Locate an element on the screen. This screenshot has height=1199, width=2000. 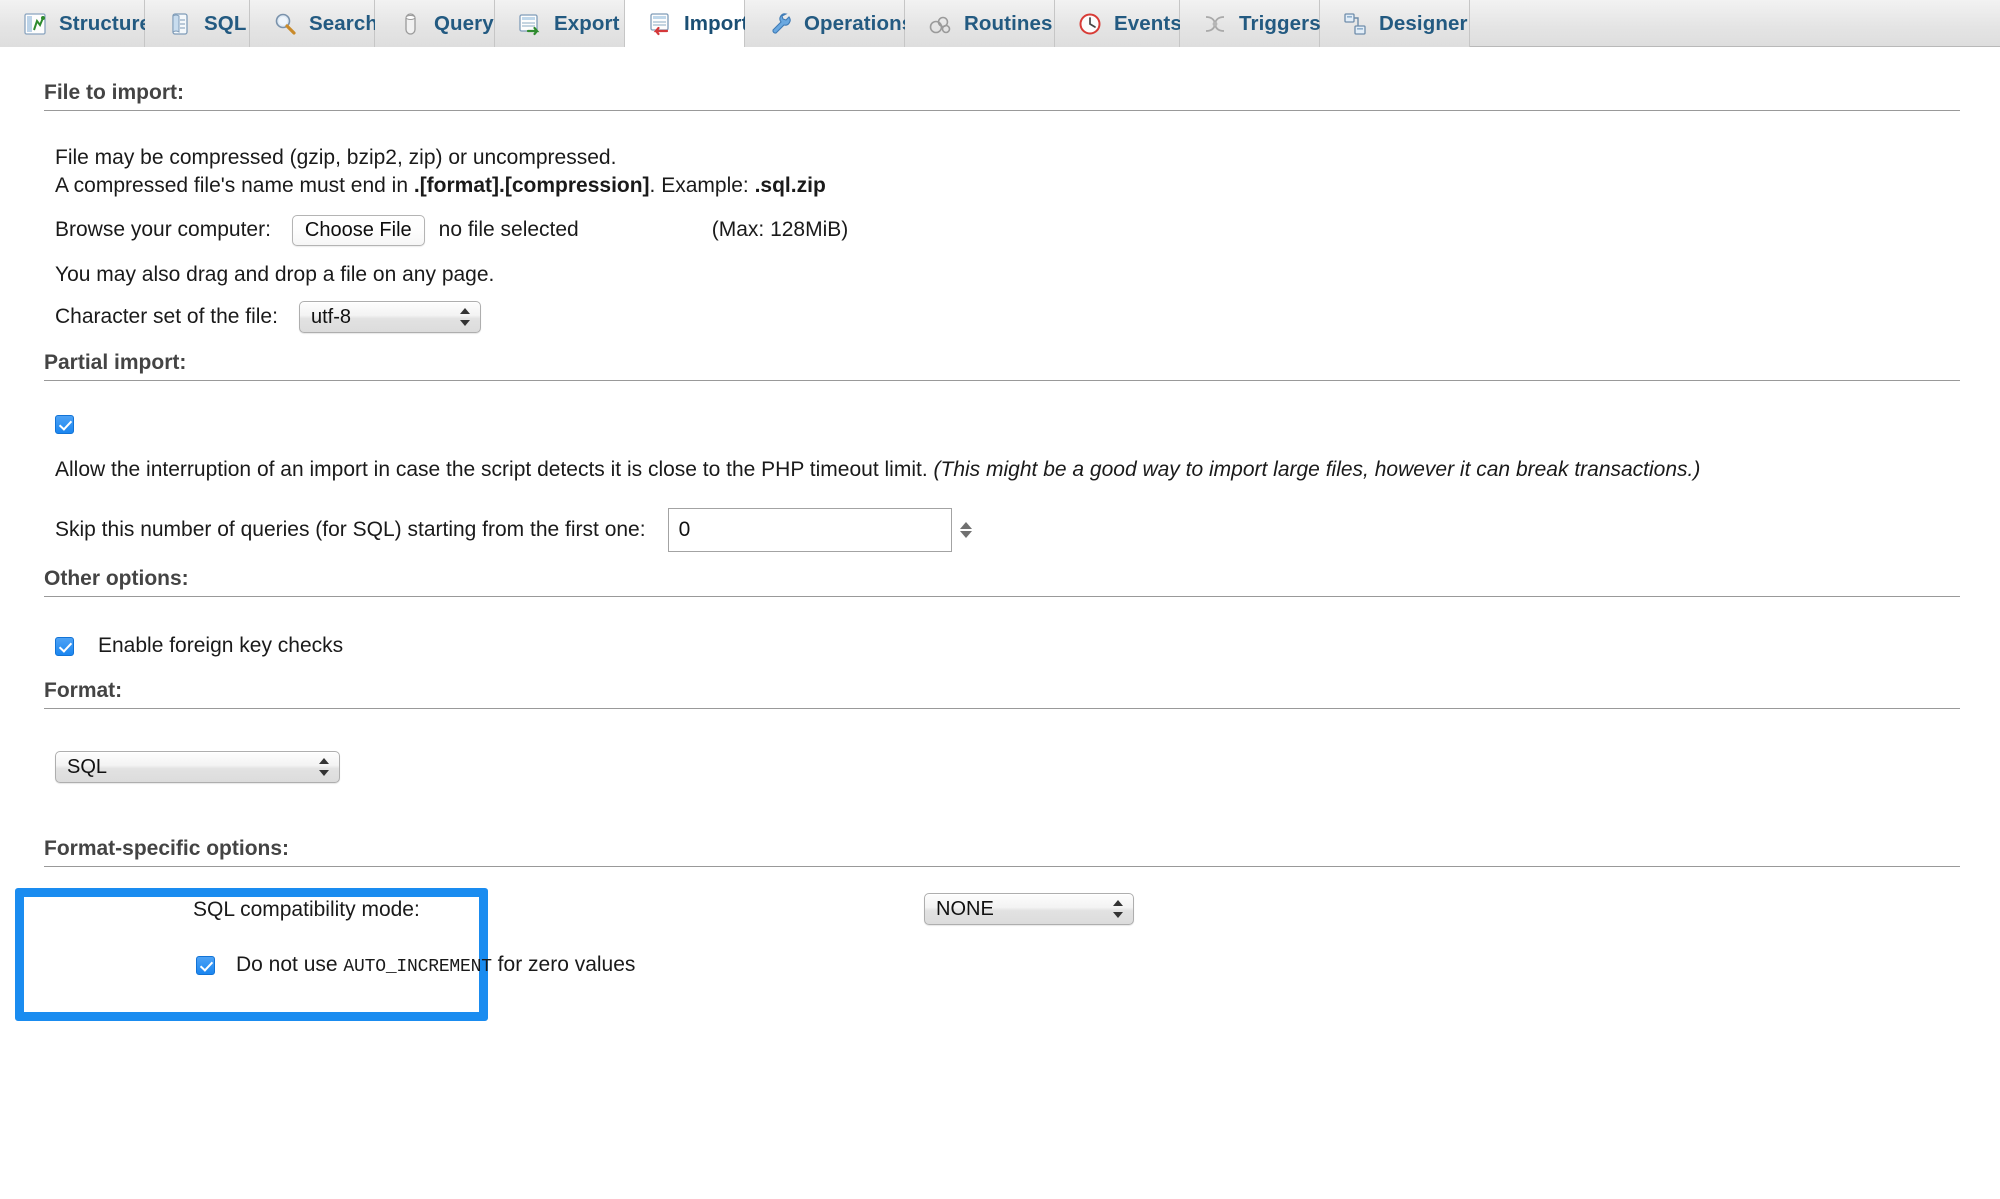
allow-interruption-checkbox is located at coordinates (64, 424).